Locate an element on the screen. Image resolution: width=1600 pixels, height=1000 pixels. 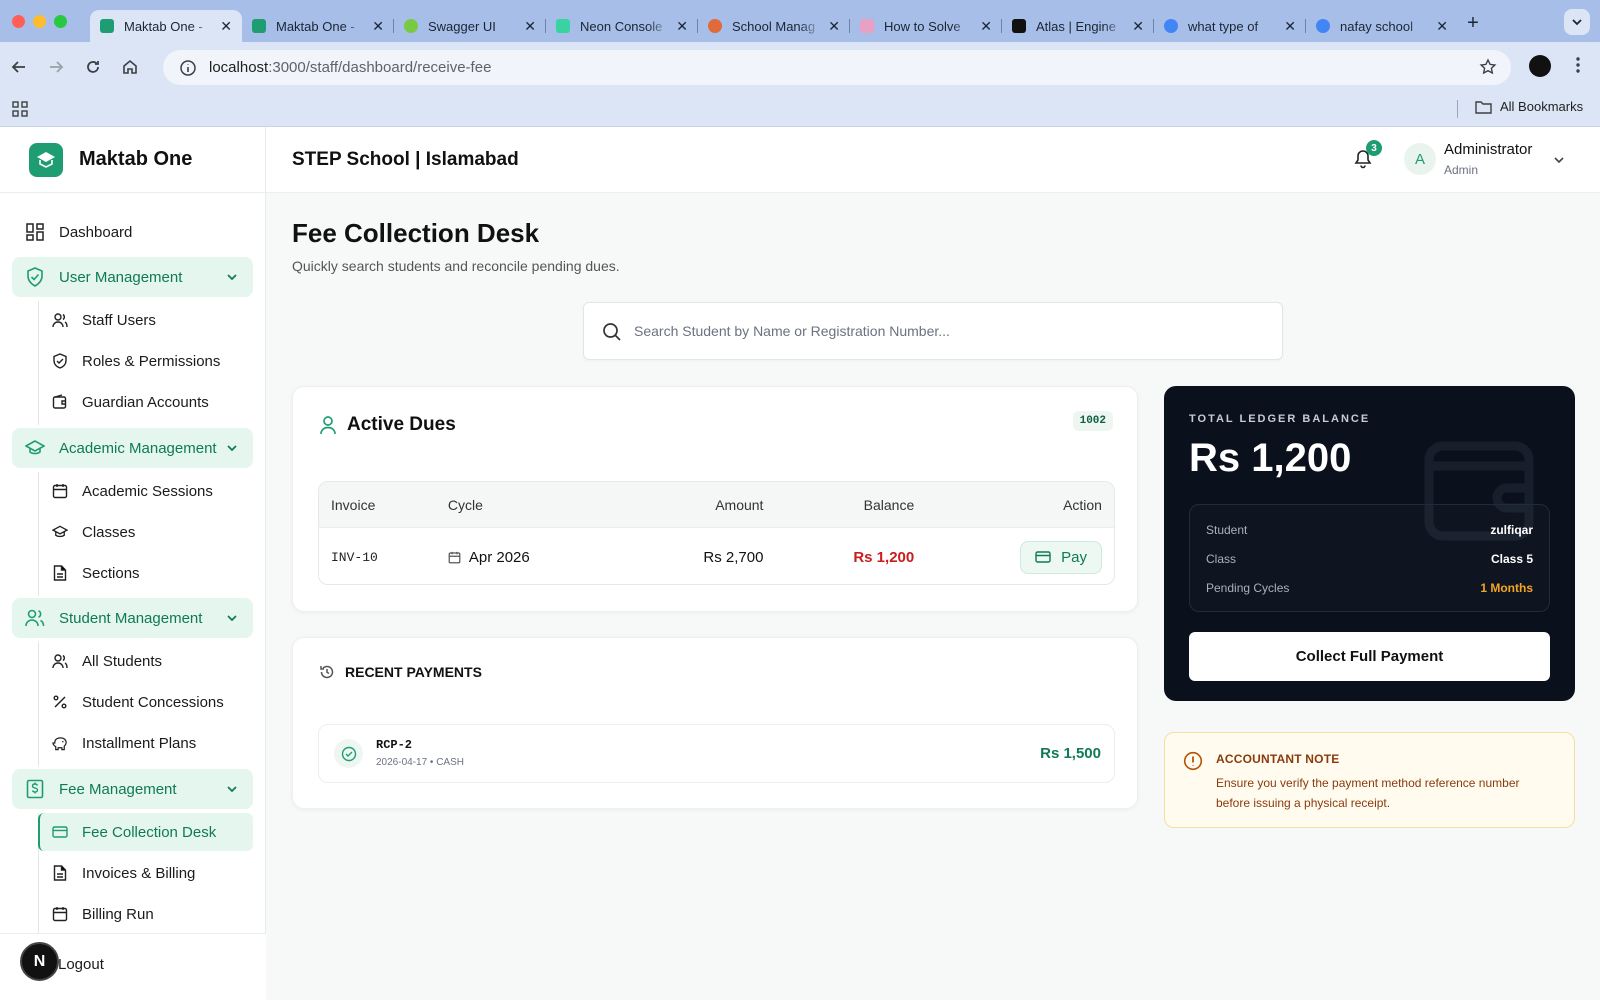
search-icon is located at coordinates (612, 332).